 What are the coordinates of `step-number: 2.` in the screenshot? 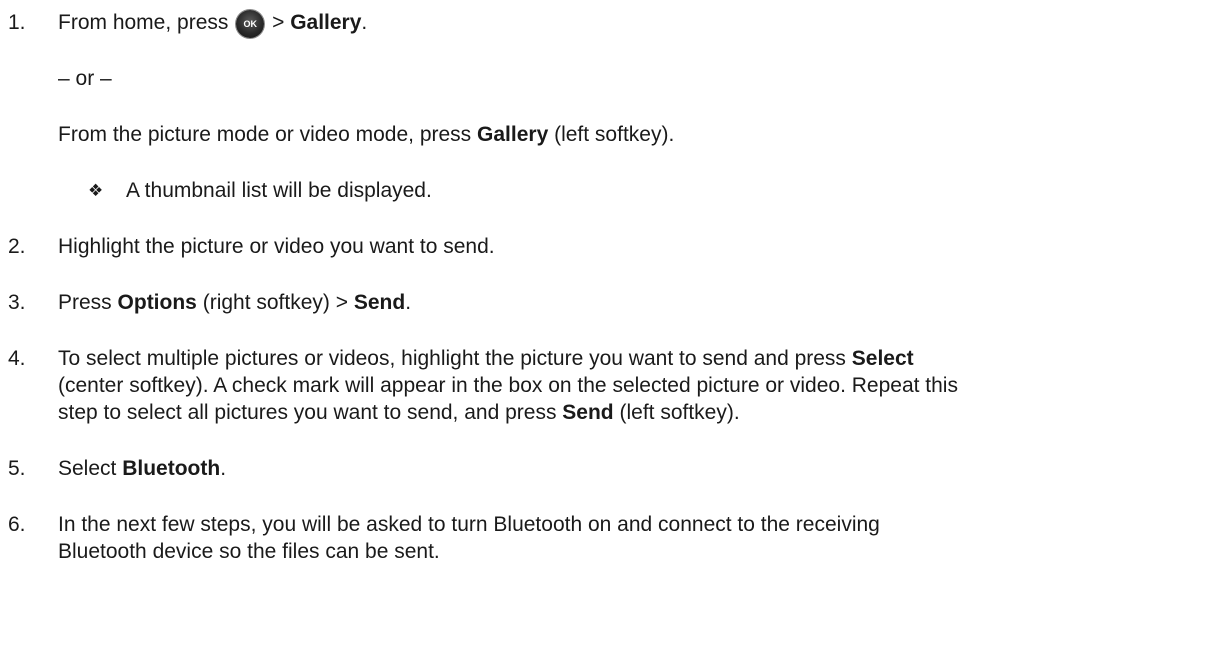 It's located at (17, 246).